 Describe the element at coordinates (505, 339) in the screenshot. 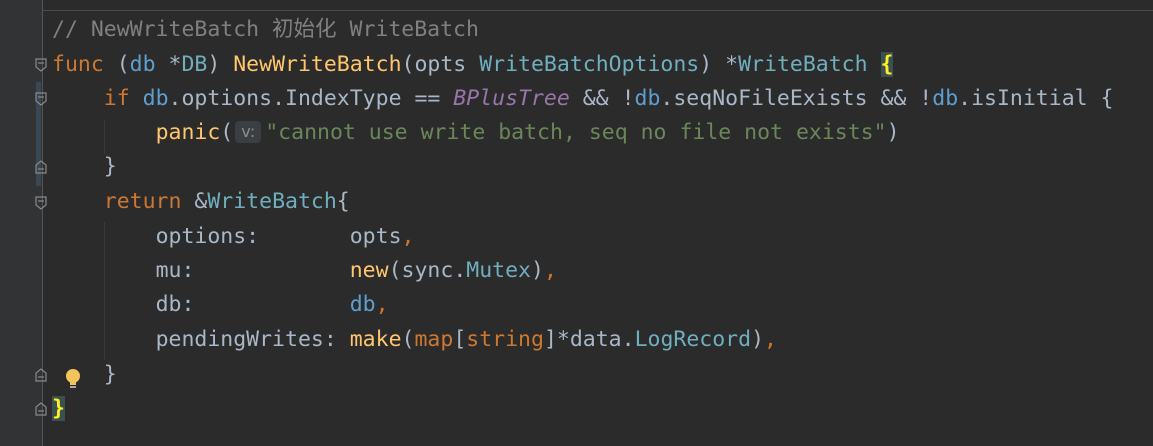

I see `keyword: string` at that location.